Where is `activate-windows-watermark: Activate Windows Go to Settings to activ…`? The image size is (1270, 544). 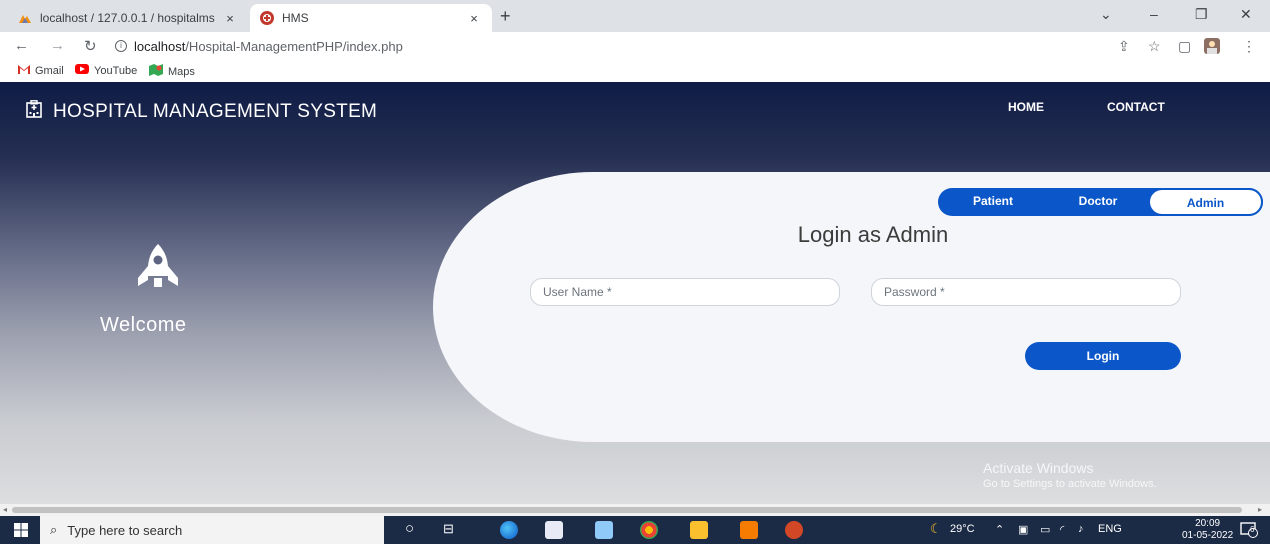
activate-windows-watermark: Activate Windows Go to Settings to activ… is located at coordinates (1070, 475).